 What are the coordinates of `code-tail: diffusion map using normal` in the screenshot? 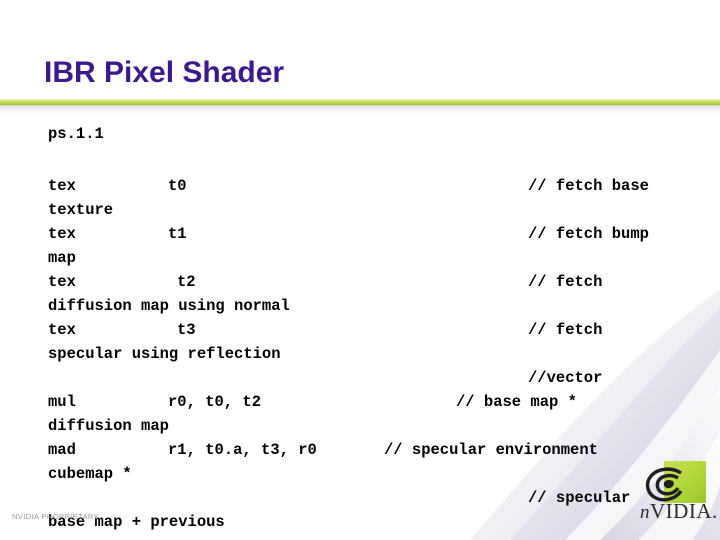 It's located at (169, 306).